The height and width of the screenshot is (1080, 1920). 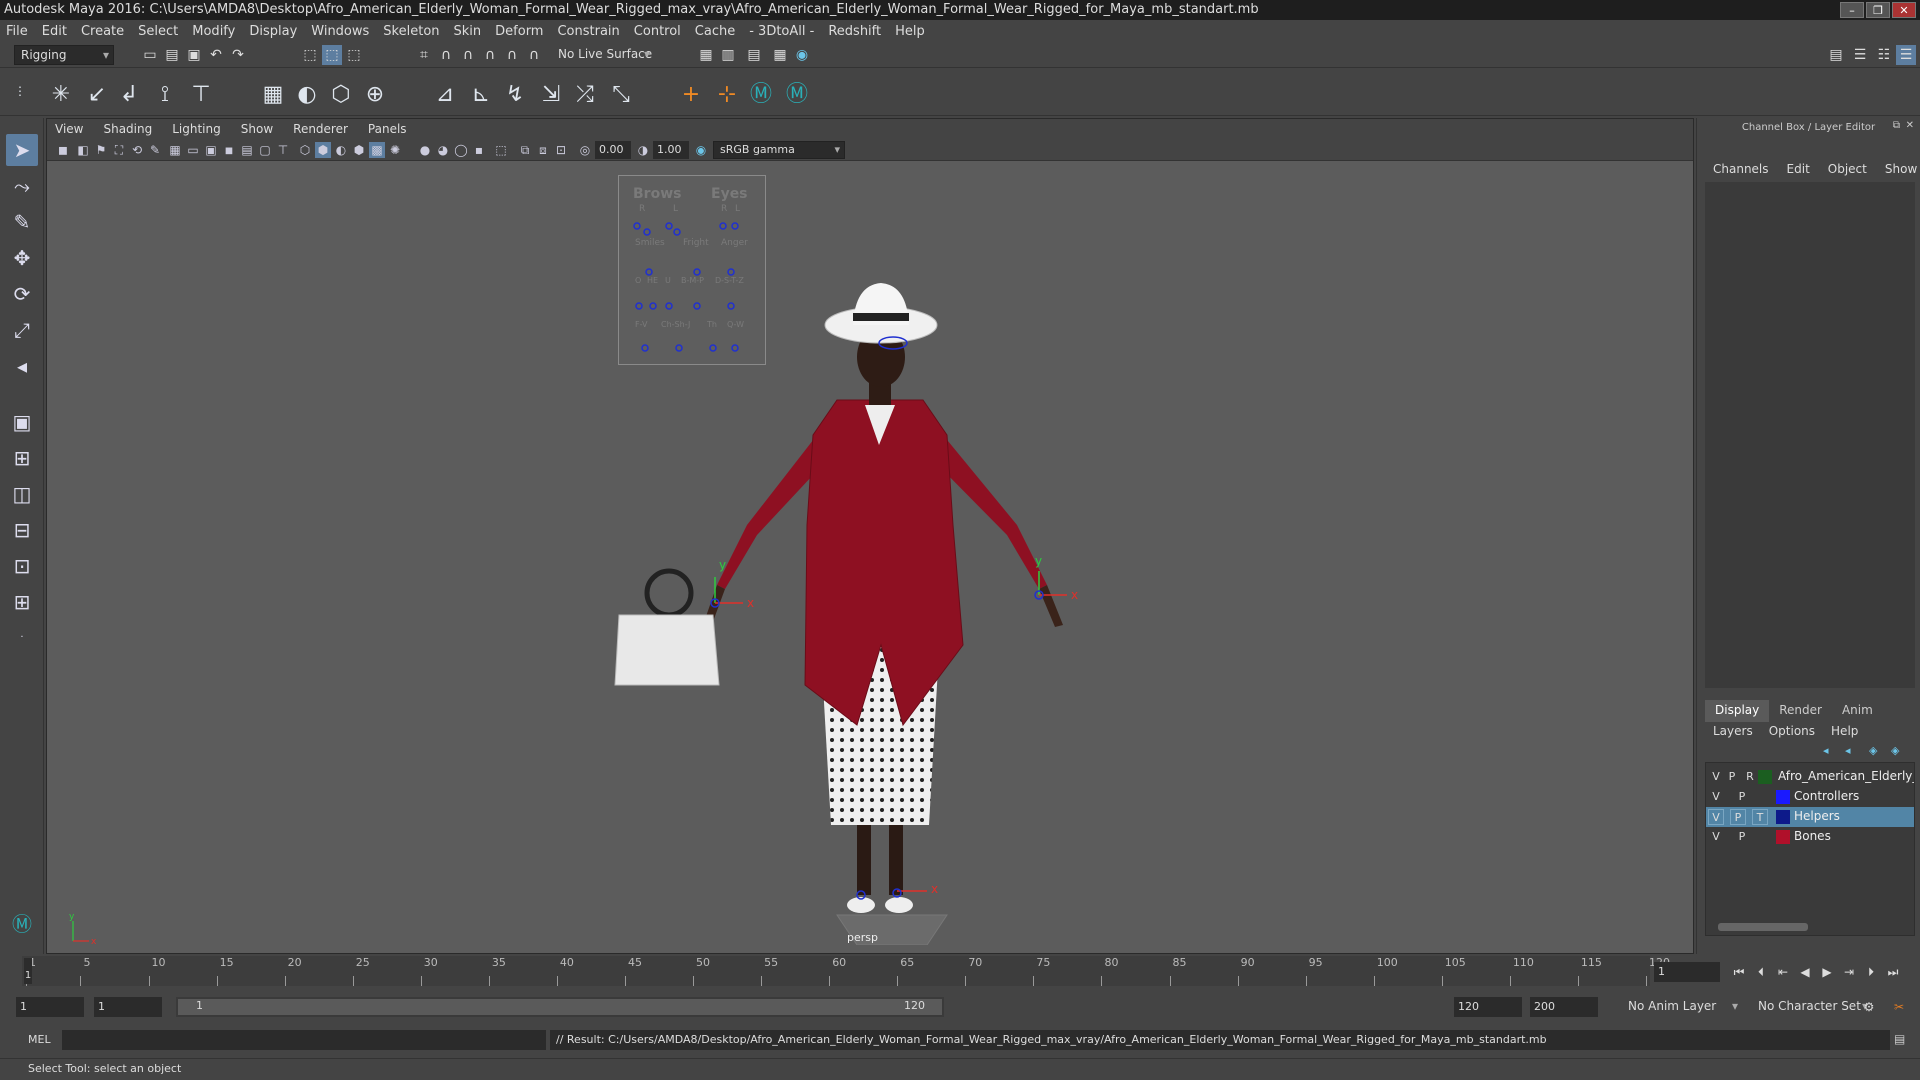 What do you see at coordinates (701, 150) in the screenshot?
I see `color-management-icon: ◉` at bounding box center [701, 150].